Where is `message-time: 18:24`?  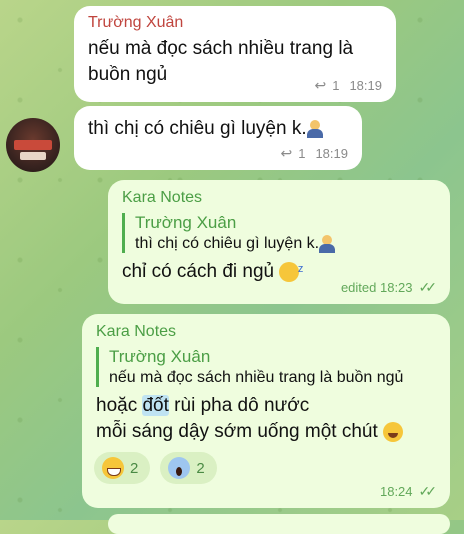
message-time: 18:24 is located at coordinates (396, 491).